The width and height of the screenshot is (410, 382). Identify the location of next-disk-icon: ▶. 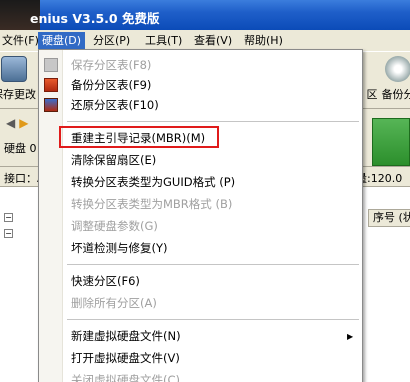
(23, 123).